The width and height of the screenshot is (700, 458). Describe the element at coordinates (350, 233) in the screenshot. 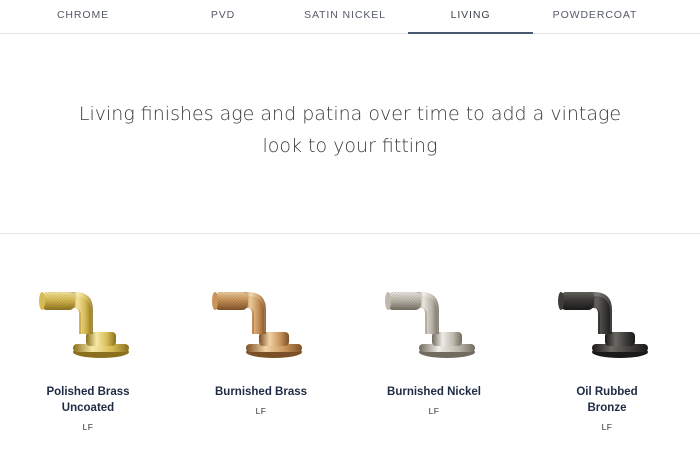

I see `section-divider` at that location.